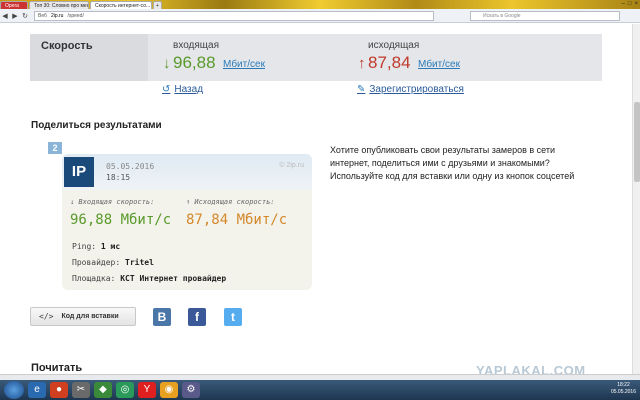 Image resolution: width=640 pixels, height=400 pixels. I want to click on address-path: /speed/, so click(75, 15).